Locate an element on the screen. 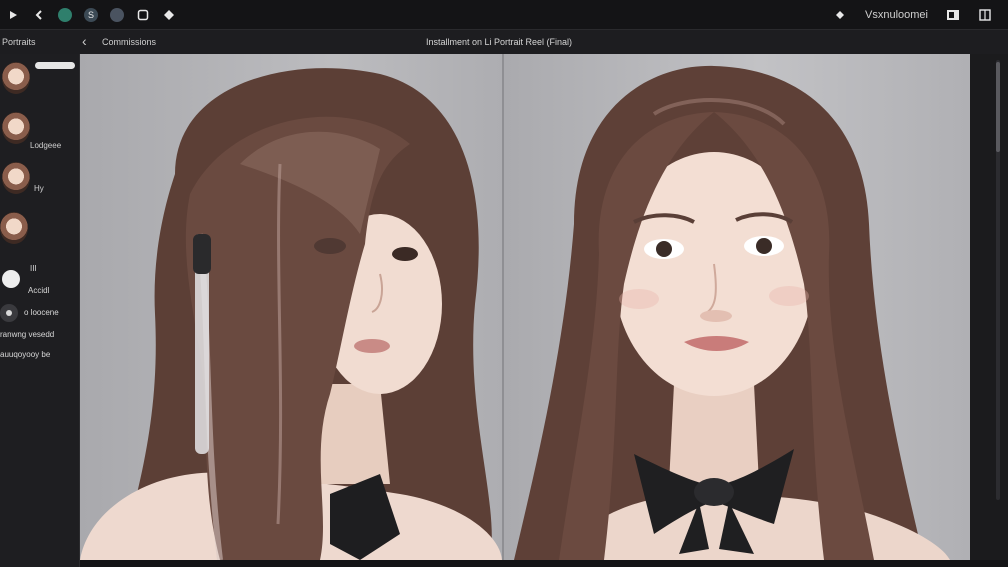  item-line: III is located at coordinates (33, 268).